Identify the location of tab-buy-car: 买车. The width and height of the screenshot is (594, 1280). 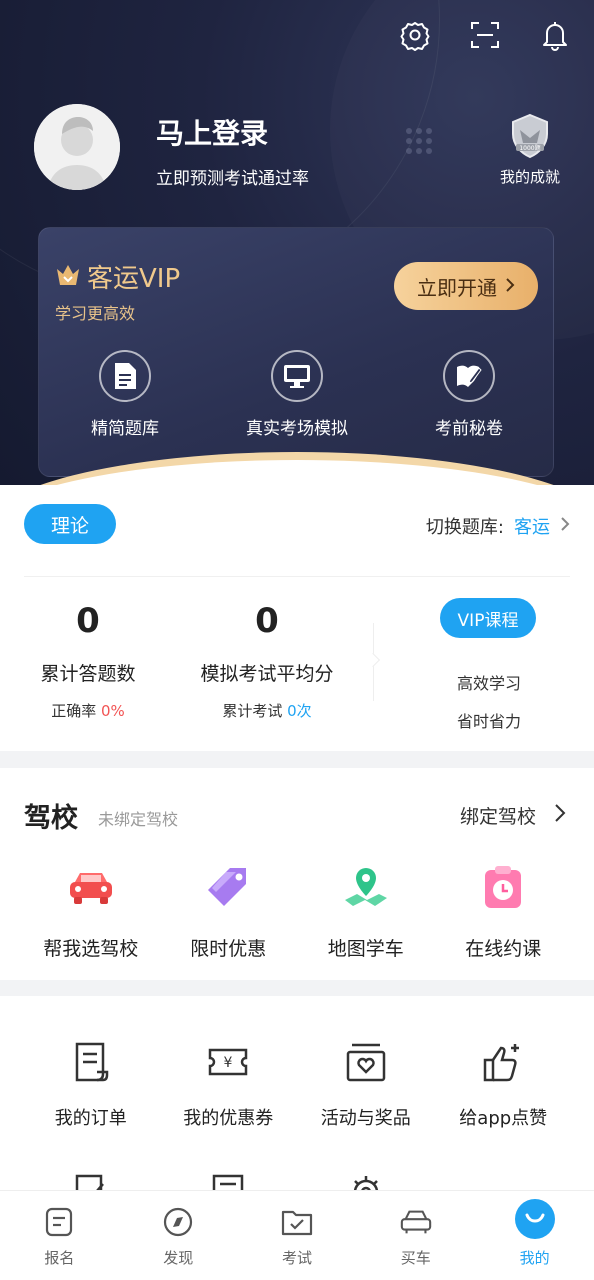
(415, 1235).